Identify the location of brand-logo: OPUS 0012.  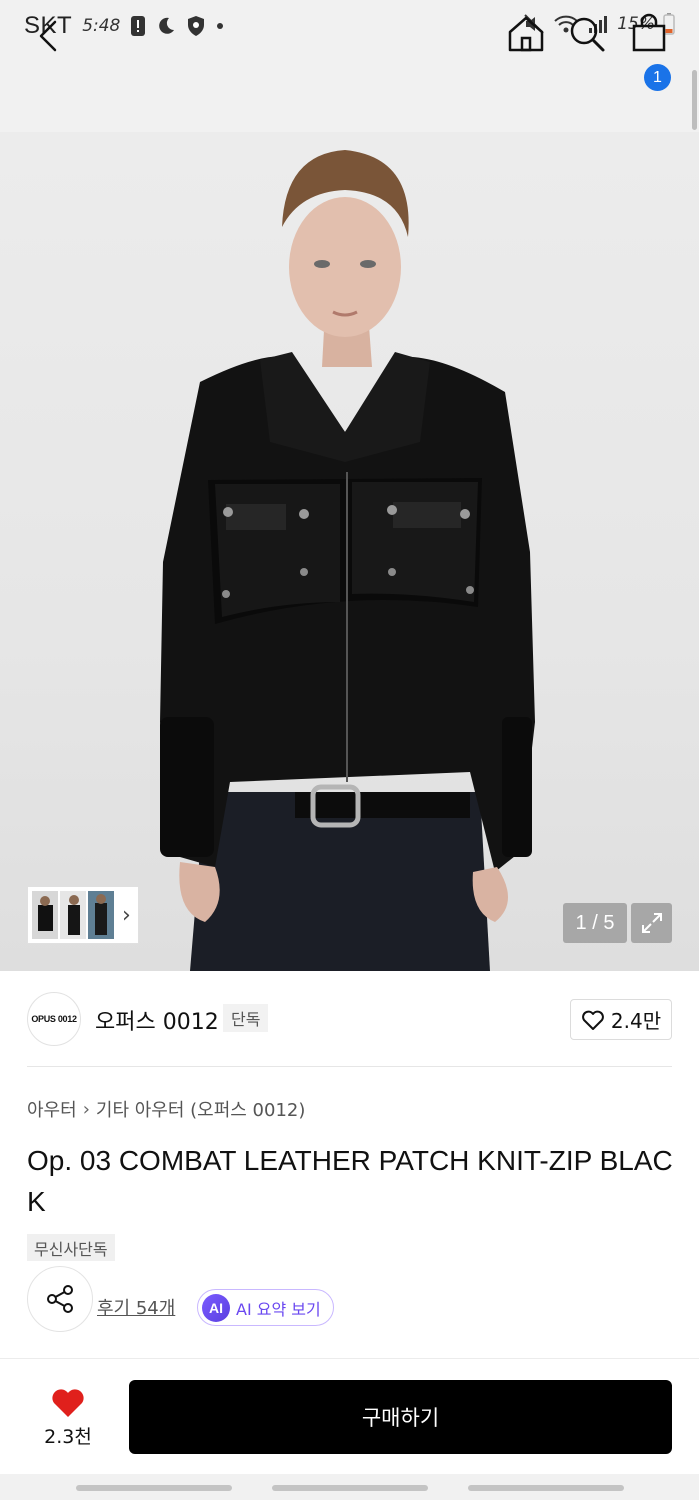
(54, 1019).